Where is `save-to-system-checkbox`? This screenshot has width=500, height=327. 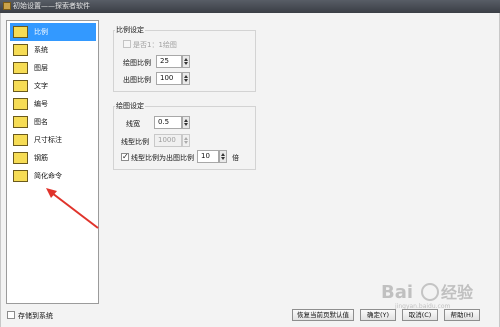
save-to-system-checkbox is located at coordinates (11, 315).